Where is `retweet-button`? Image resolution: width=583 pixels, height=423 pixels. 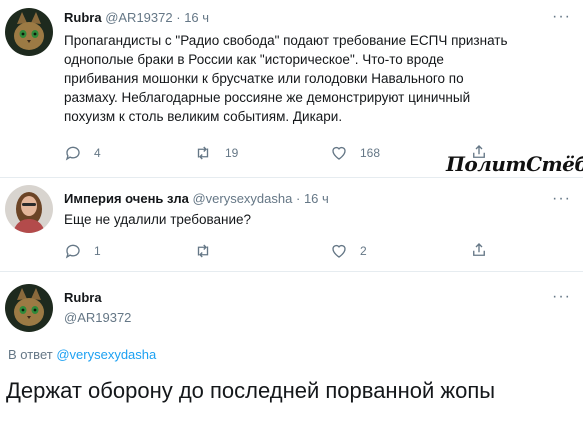
retweet-button is located at coordinates (209, 251).